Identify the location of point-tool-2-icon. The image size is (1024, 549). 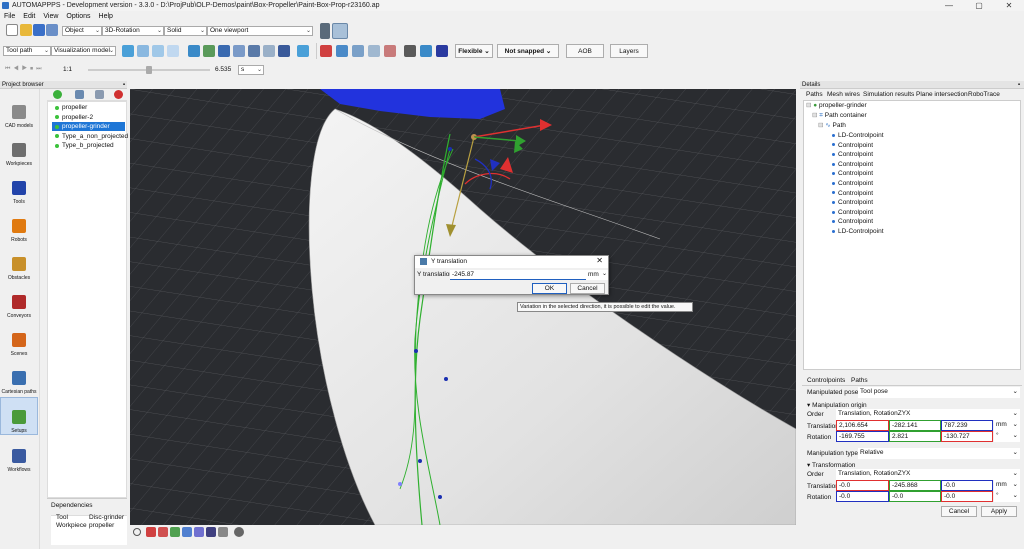
(342, 51).